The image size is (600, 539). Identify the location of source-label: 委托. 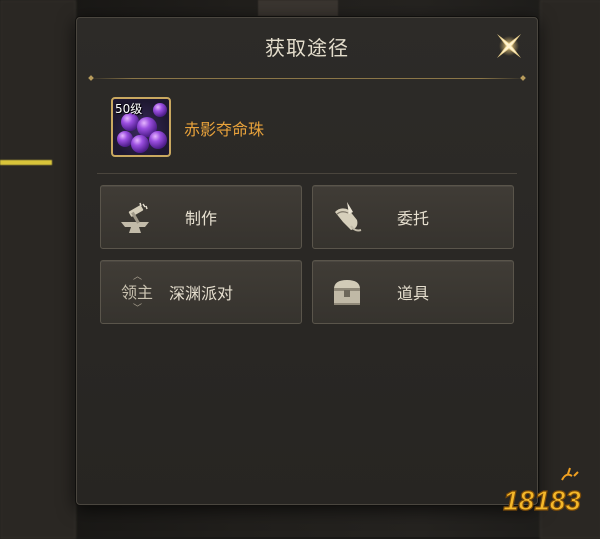
(412, 218).